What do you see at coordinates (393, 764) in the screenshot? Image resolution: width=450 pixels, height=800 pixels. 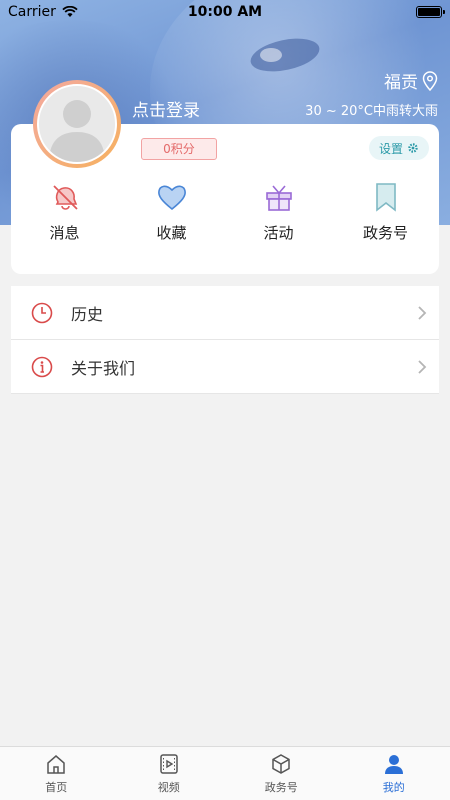 I see `user-icon` at bounding box center [393, 764].